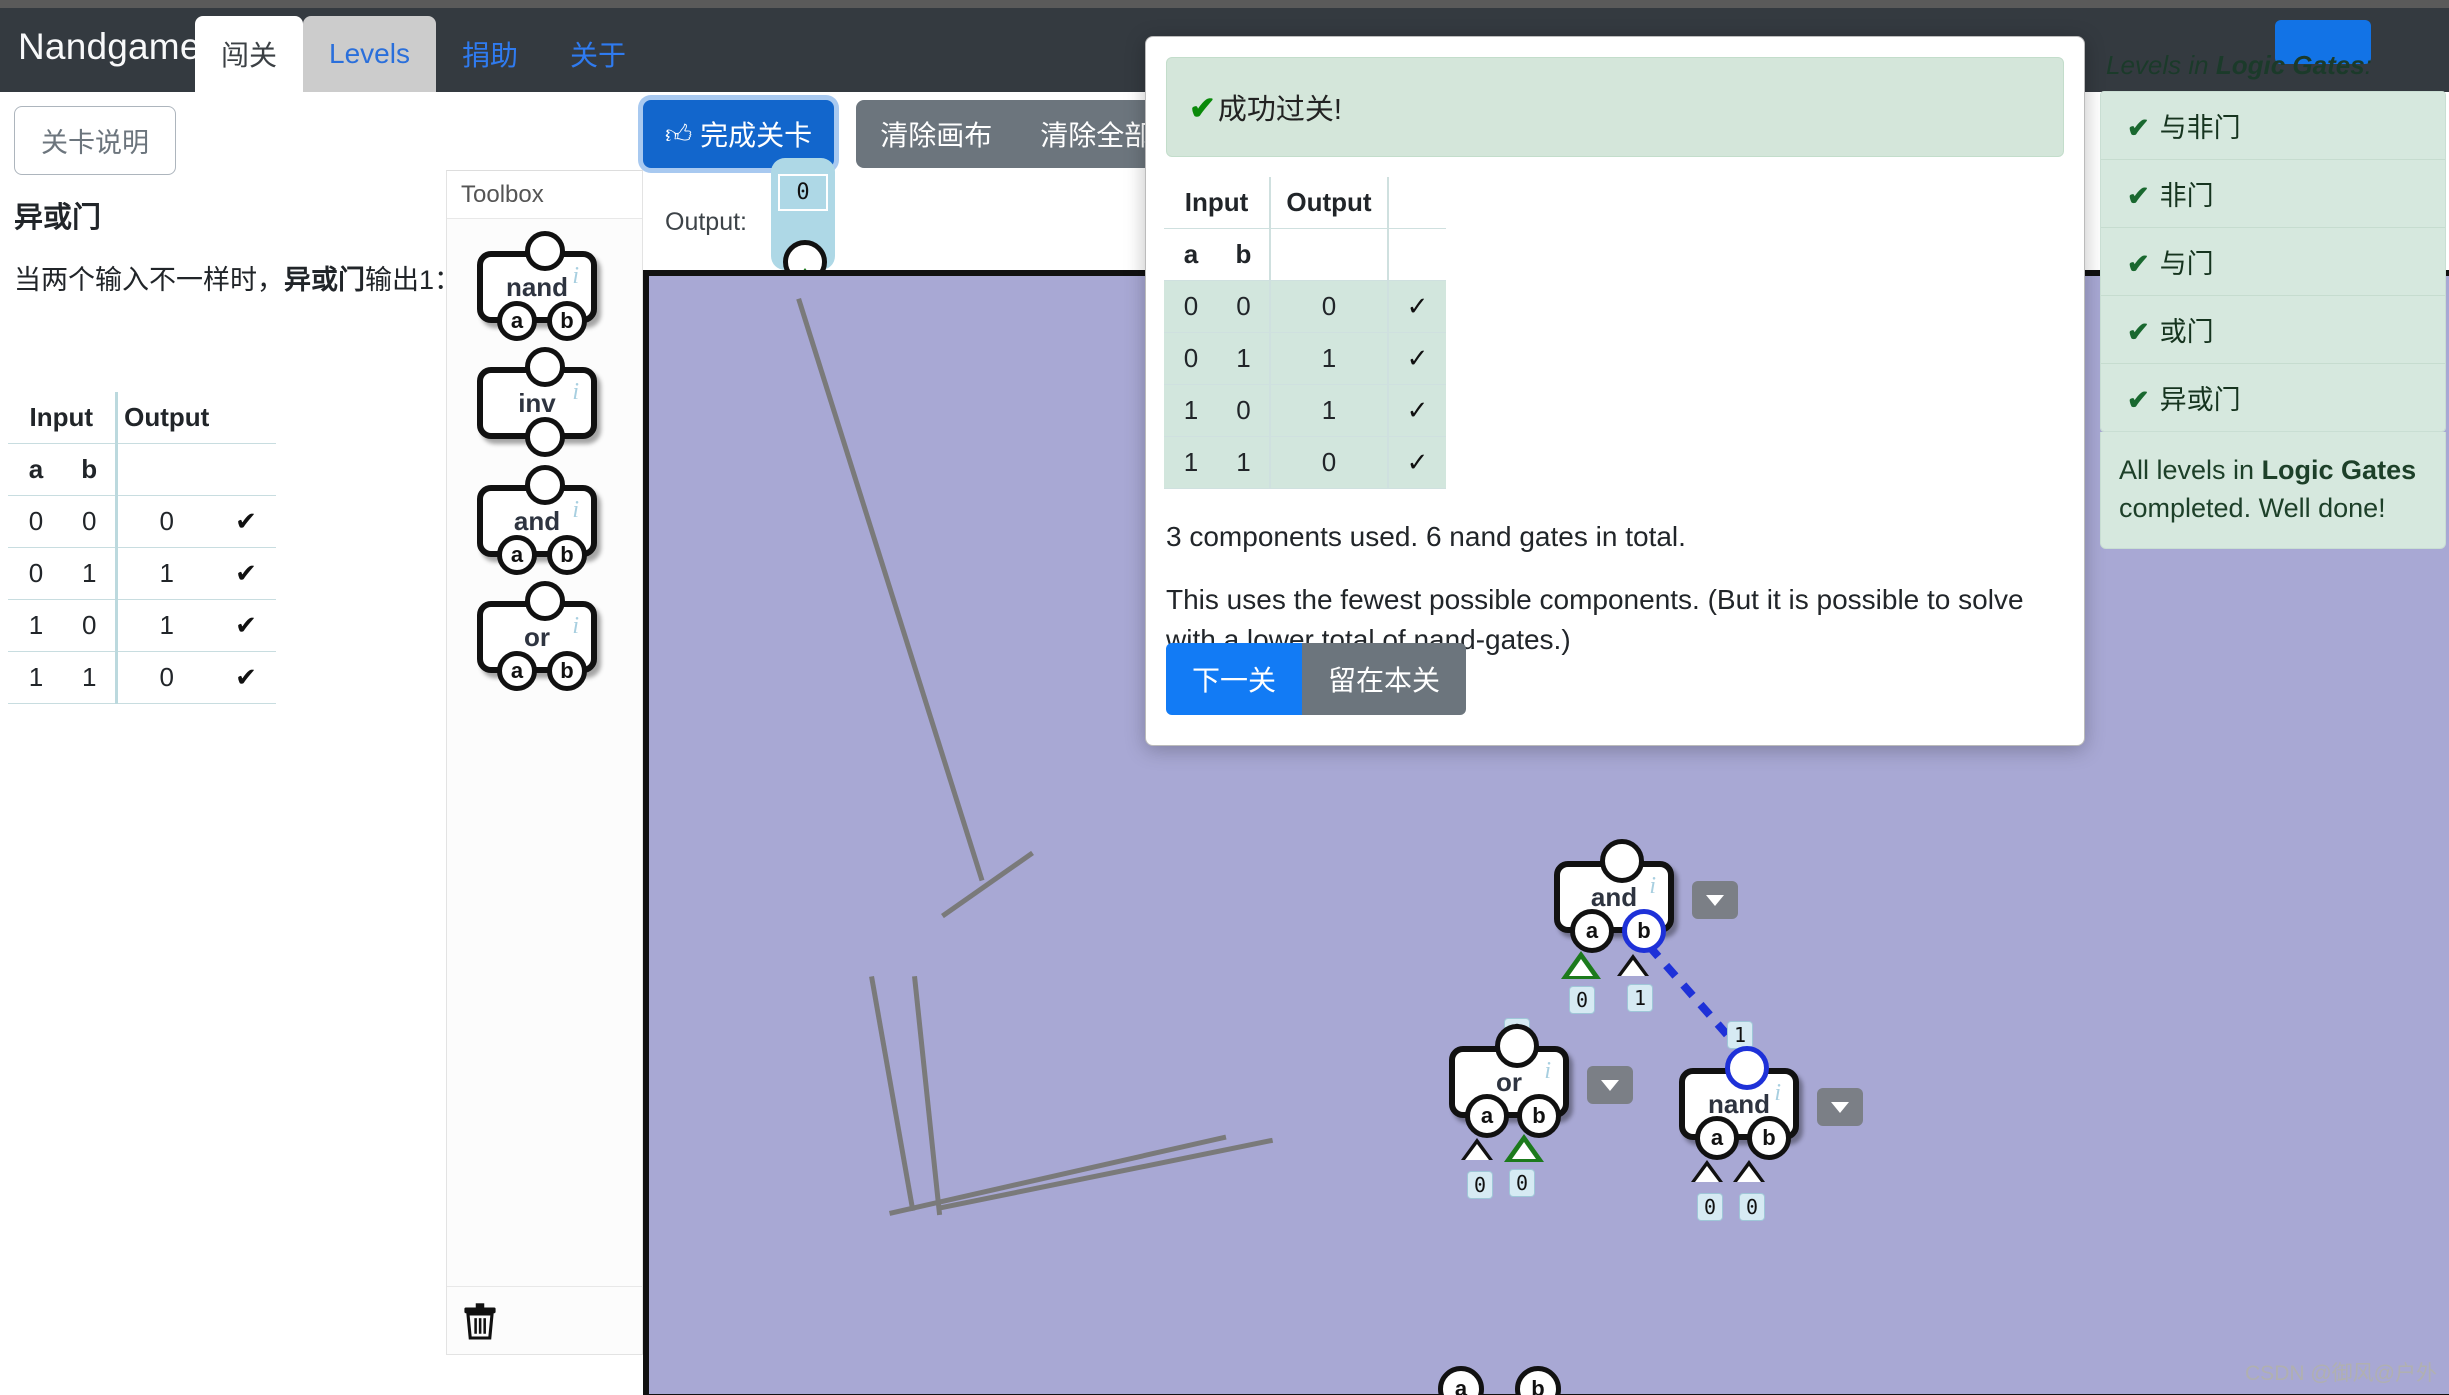 The height and width of the screenshot is (1395, 2449). Describe the element at coordinates (1633, 968) in the screenshot. I see `and-b-connector-inner` at that location.